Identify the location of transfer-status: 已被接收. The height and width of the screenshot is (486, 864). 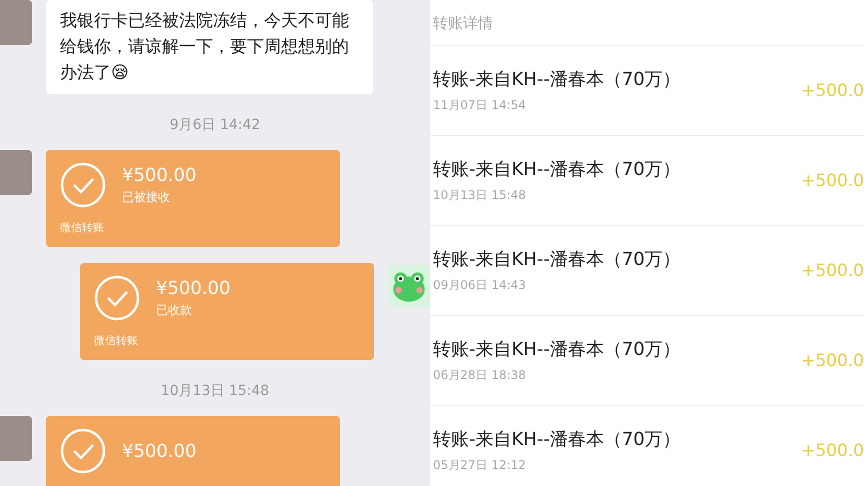
(146, 197).